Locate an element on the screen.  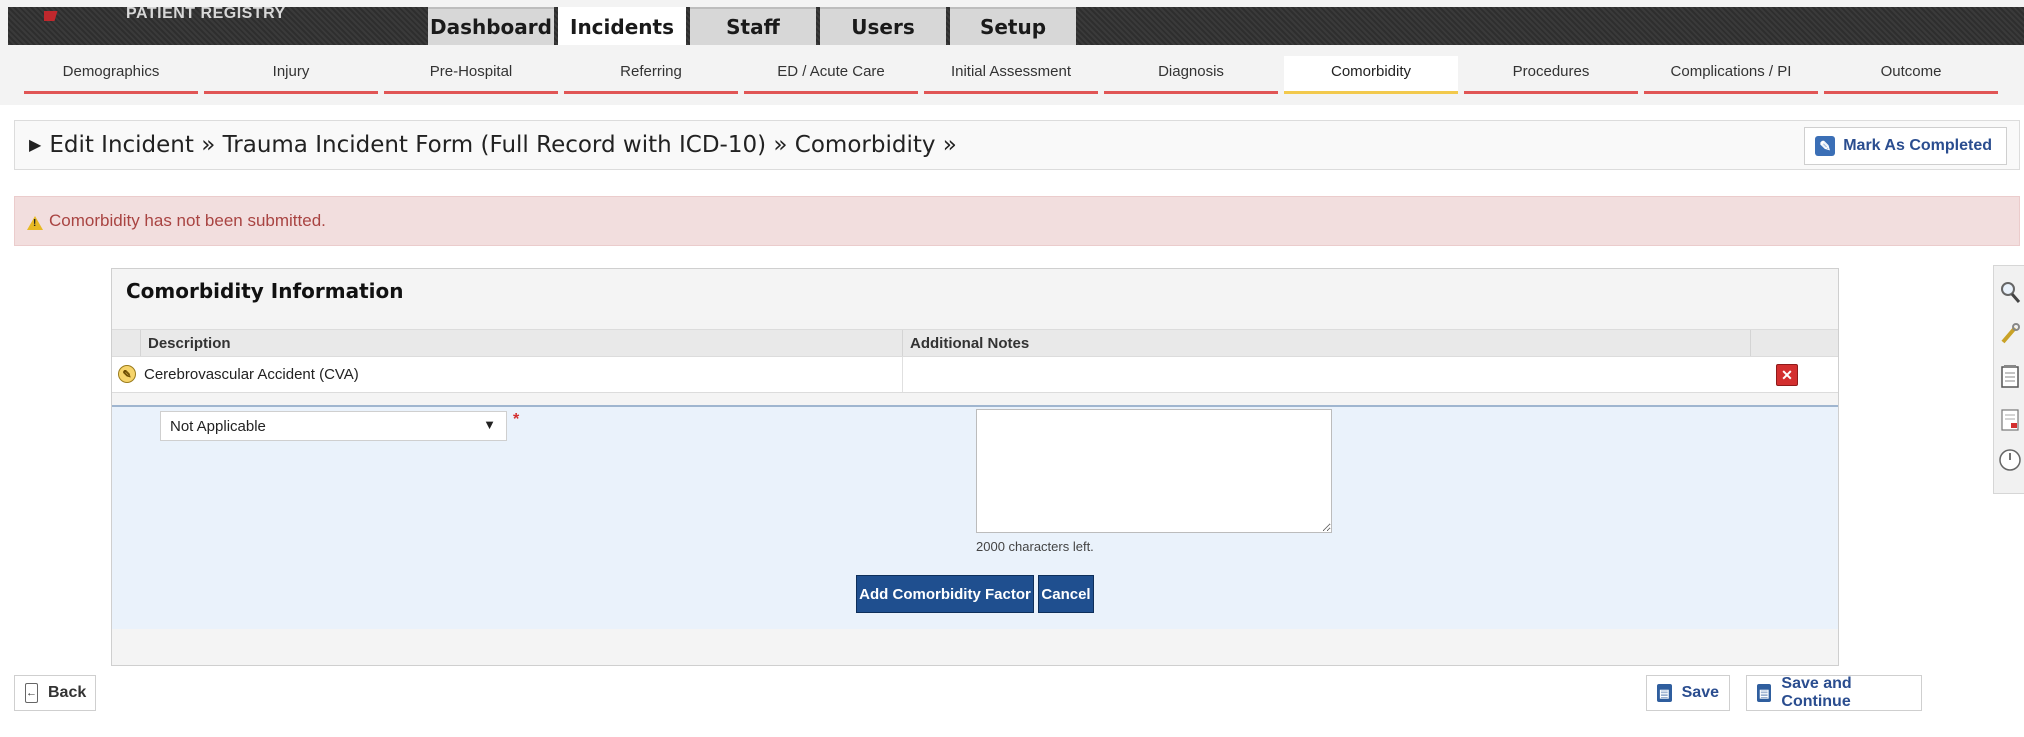
clock-icon is located at coordinates (2009, 460).